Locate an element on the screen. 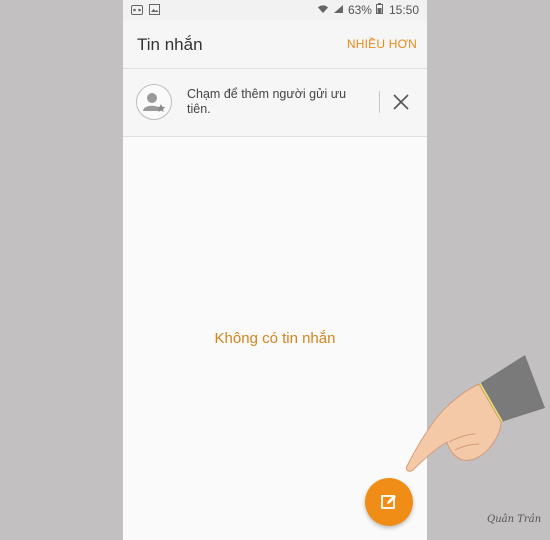  watermark-signature: Quân Trần is located at coordinates (514, 519).